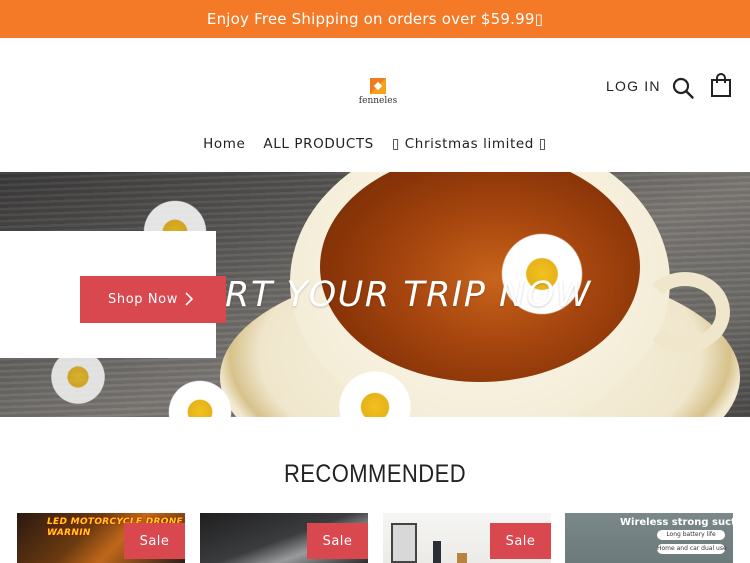 Image resolution: width=750 pixels, height=563 pixels. Describe the element at coordinates (469, 147) in the screenshot. I see `nav-item-christmas-limited: ▯ Christmas limited ▯` at that location.